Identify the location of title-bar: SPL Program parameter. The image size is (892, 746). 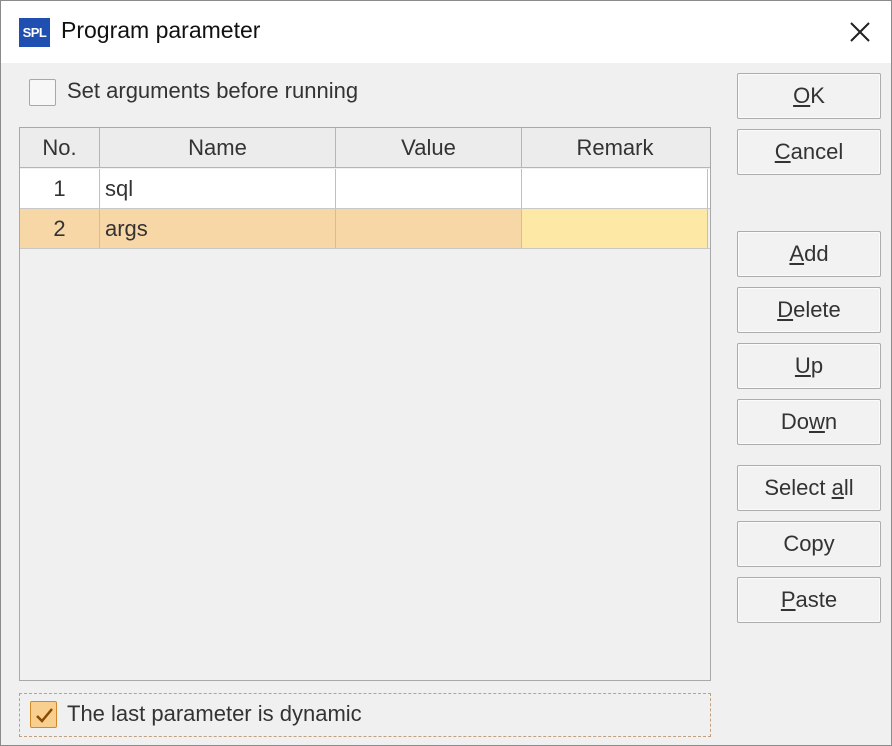
(446, 32).